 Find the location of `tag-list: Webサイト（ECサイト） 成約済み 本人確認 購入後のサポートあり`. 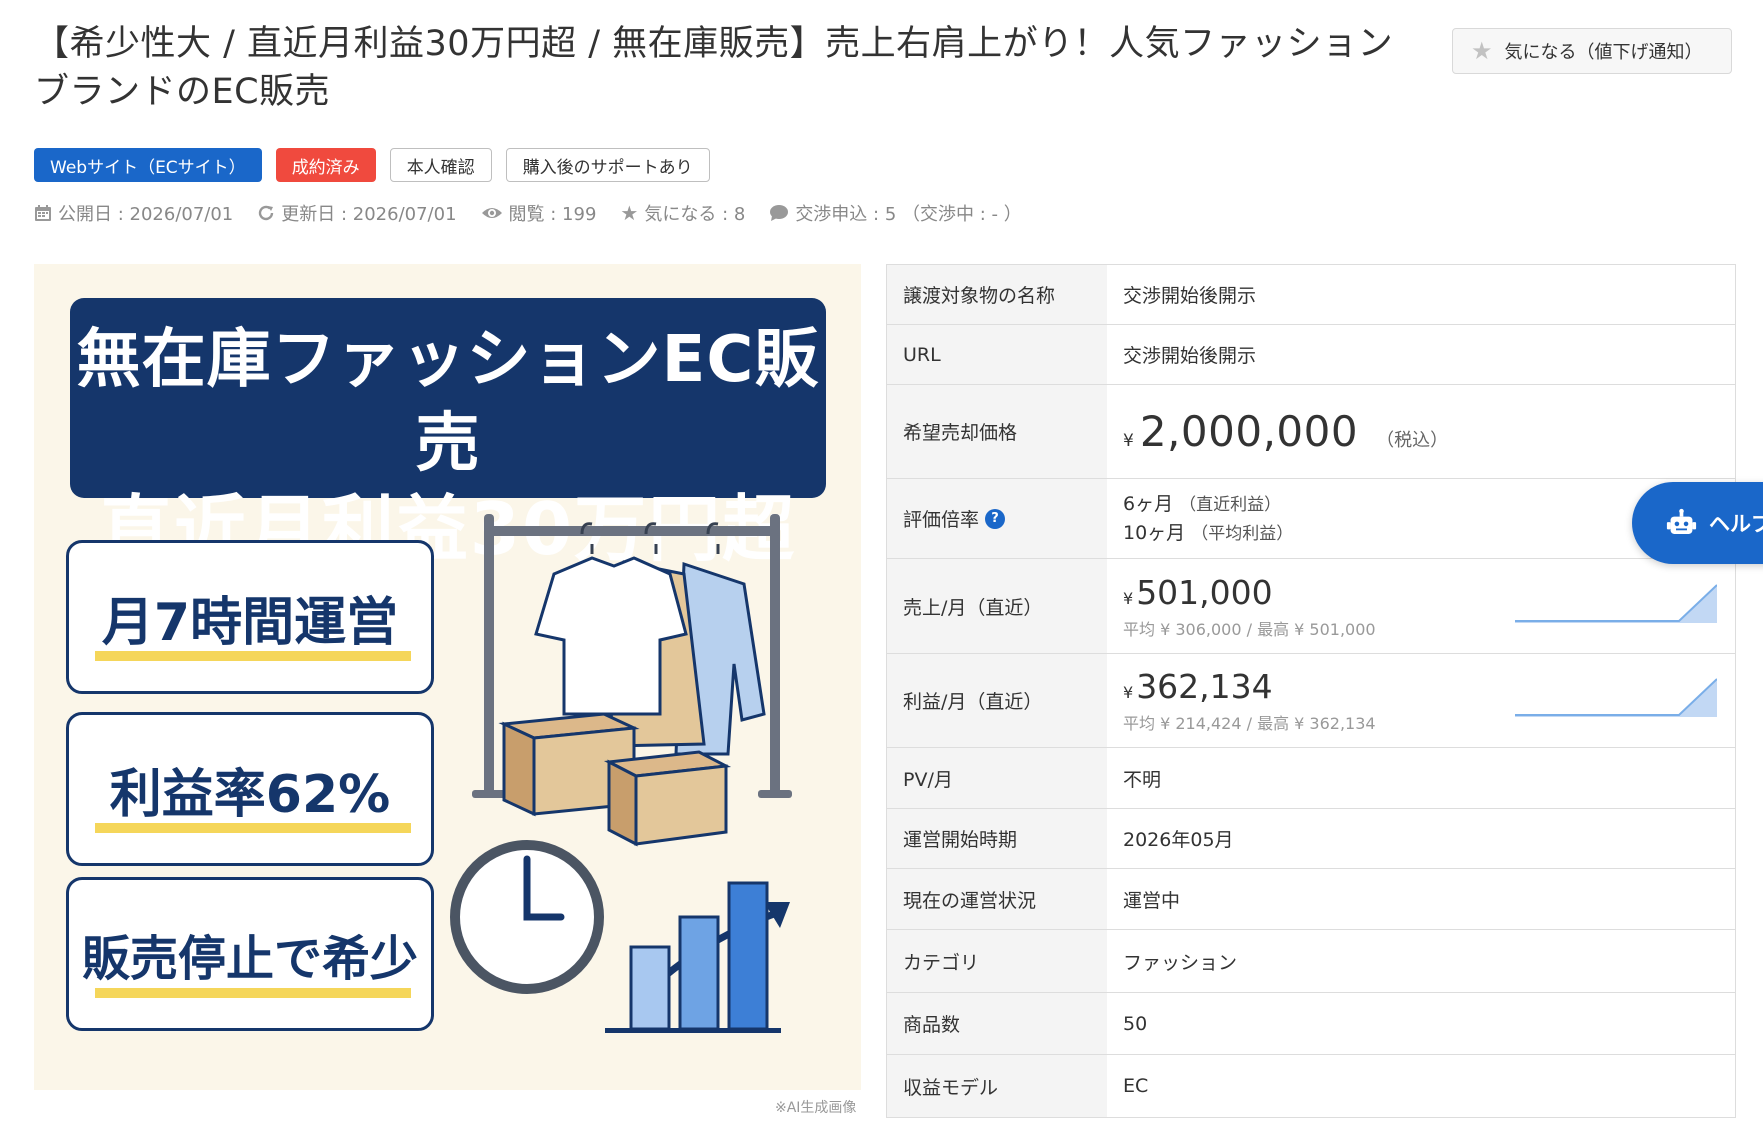

tag-list: Webサイト（ECサイト） 成約済み 本人確認 購入後のサポートあり is located at coordinates (372, 165).